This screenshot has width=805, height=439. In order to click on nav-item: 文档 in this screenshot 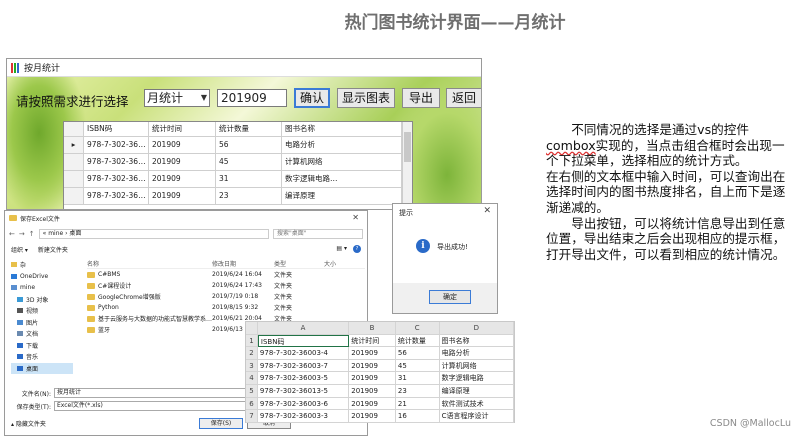, I will do `click(42, 334)`.